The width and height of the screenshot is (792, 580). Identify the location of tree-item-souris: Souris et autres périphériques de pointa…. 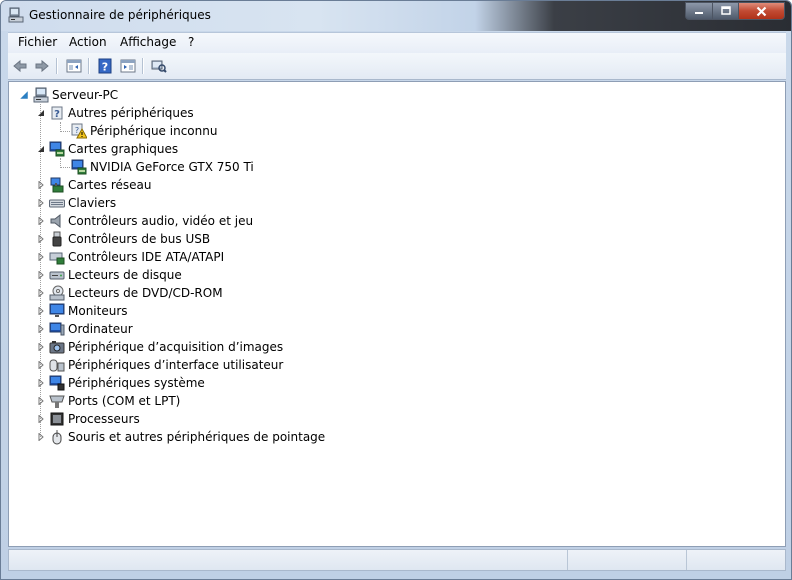
(181, 437).